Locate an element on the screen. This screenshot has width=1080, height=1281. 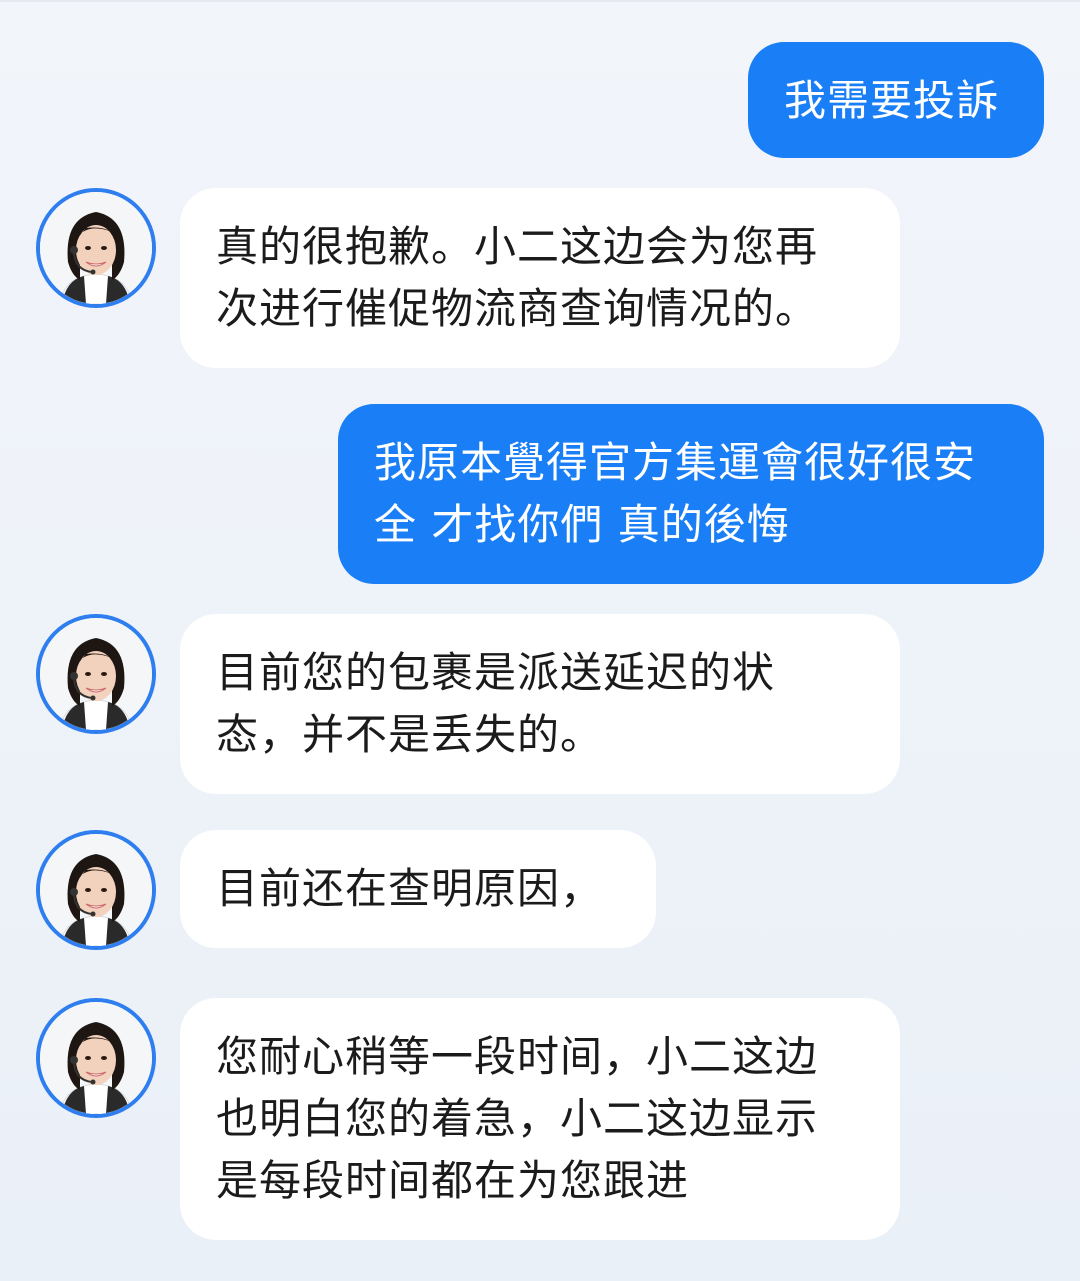
agent-message-bubble: 真的很抱歉。小二这边会为您再 次进行催促物流商查询情况的。 is located at coordinates (540, 278).